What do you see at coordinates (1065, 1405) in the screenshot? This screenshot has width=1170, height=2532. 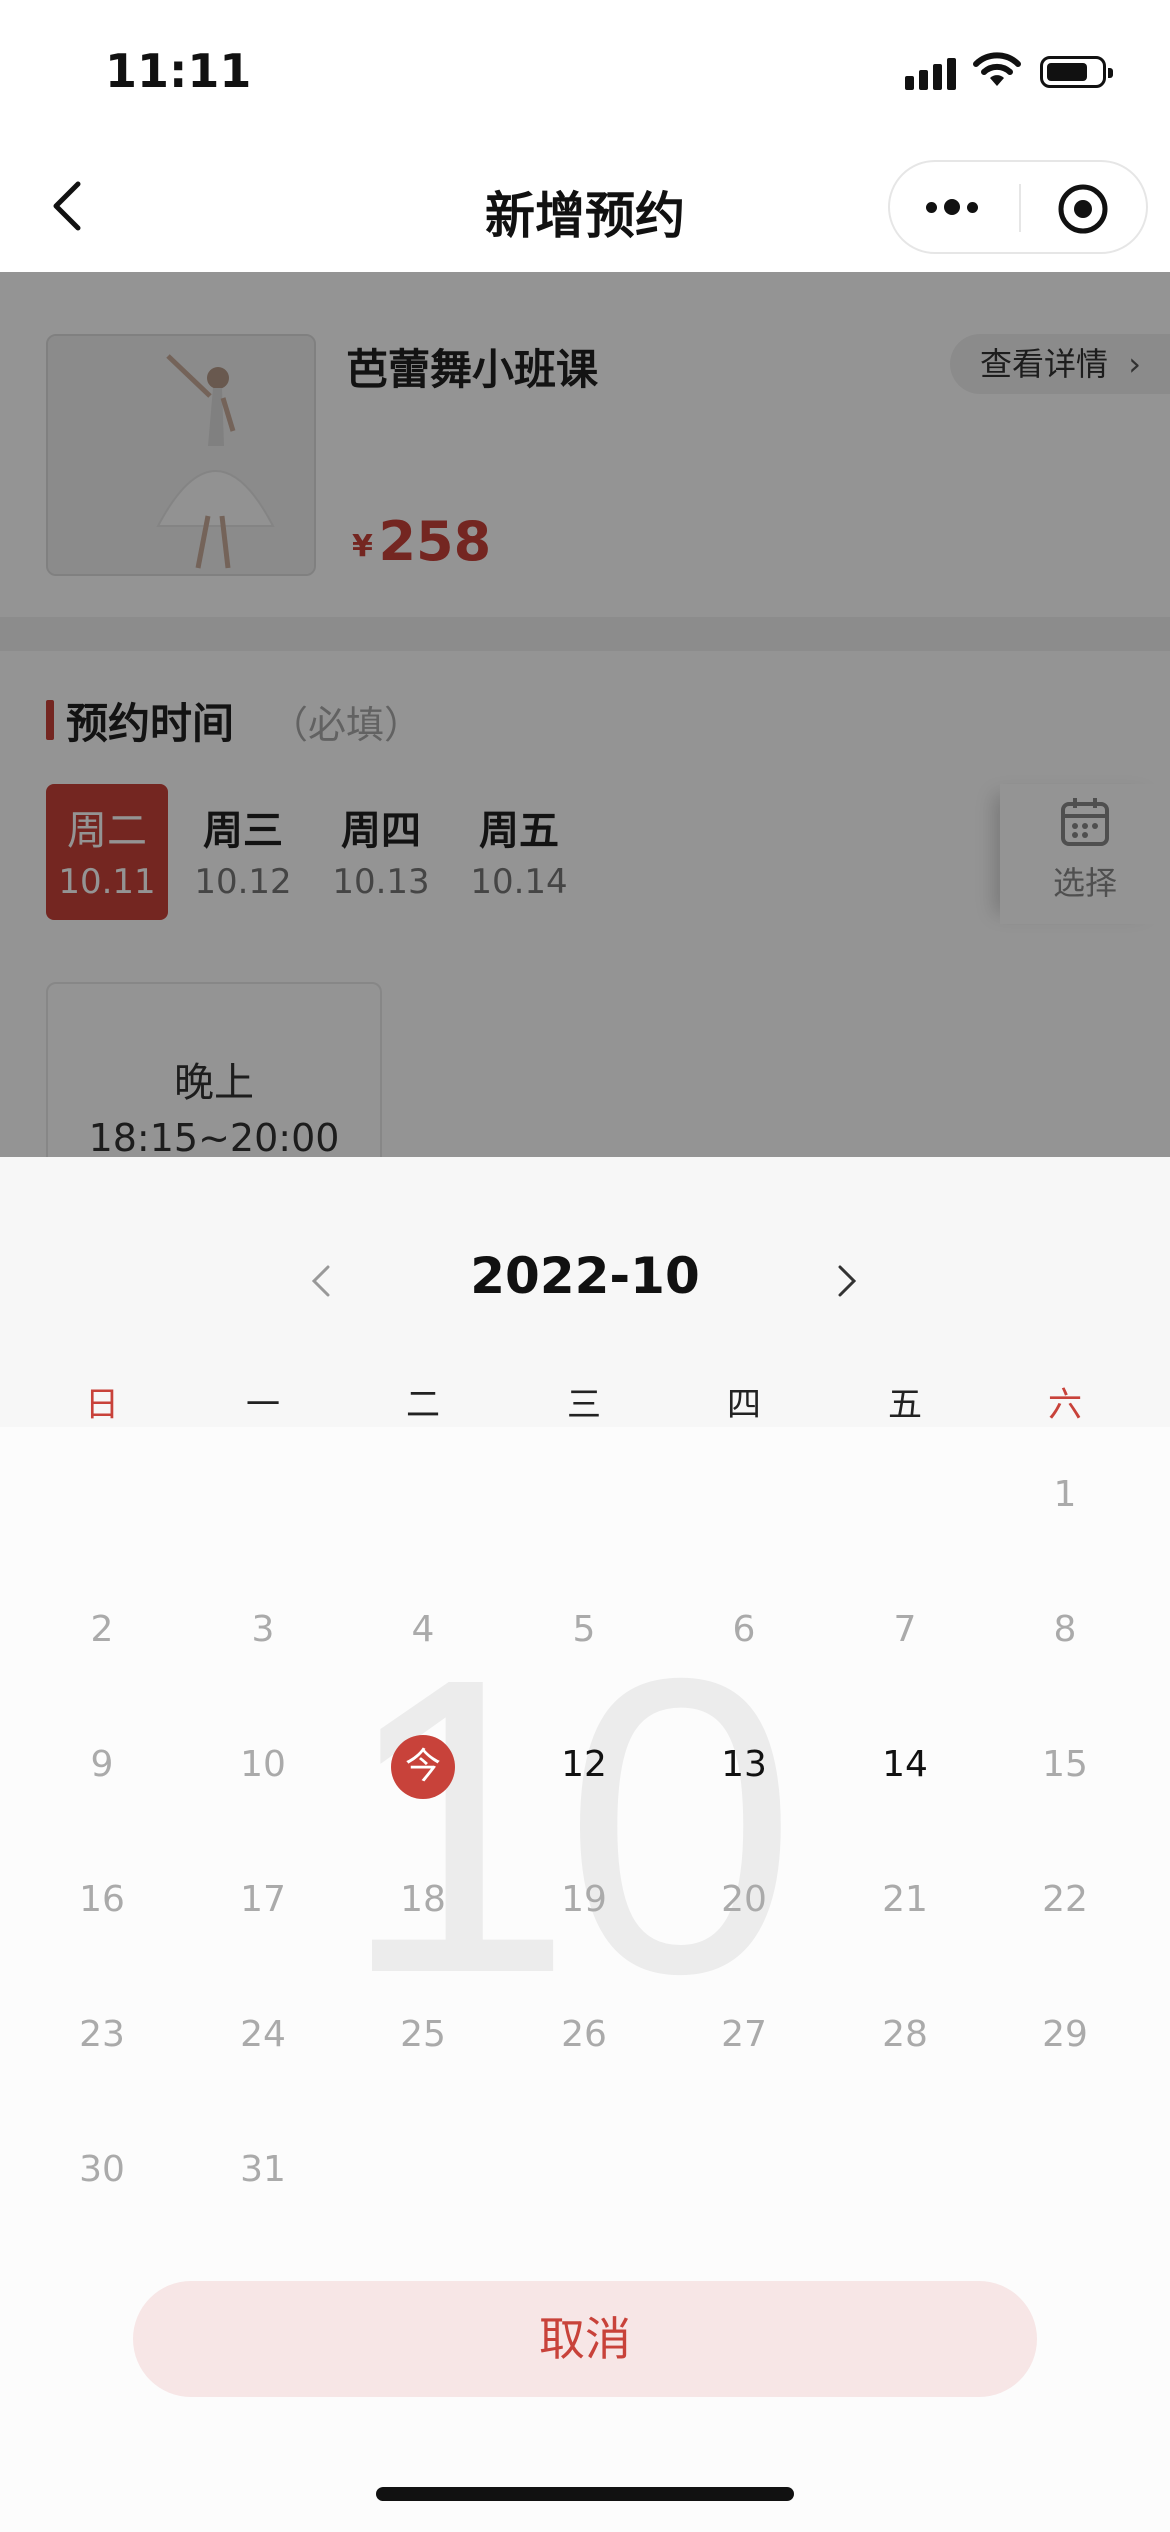 I see `weekday-header: 六` at bounding box center [1065, 1405].